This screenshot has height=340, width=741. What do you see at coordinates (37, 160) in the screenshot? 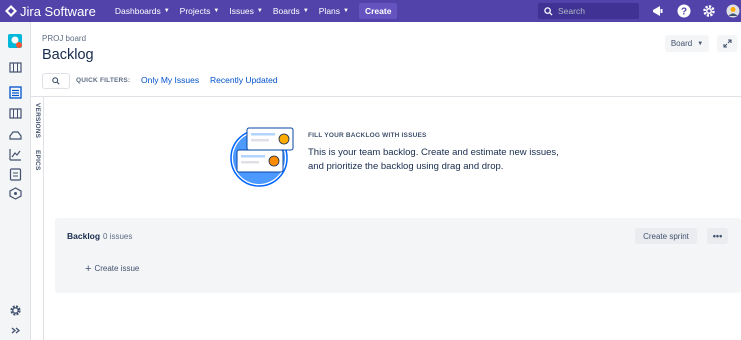
I see `tab-epics: EPICS` at bounding box center [37, 160].